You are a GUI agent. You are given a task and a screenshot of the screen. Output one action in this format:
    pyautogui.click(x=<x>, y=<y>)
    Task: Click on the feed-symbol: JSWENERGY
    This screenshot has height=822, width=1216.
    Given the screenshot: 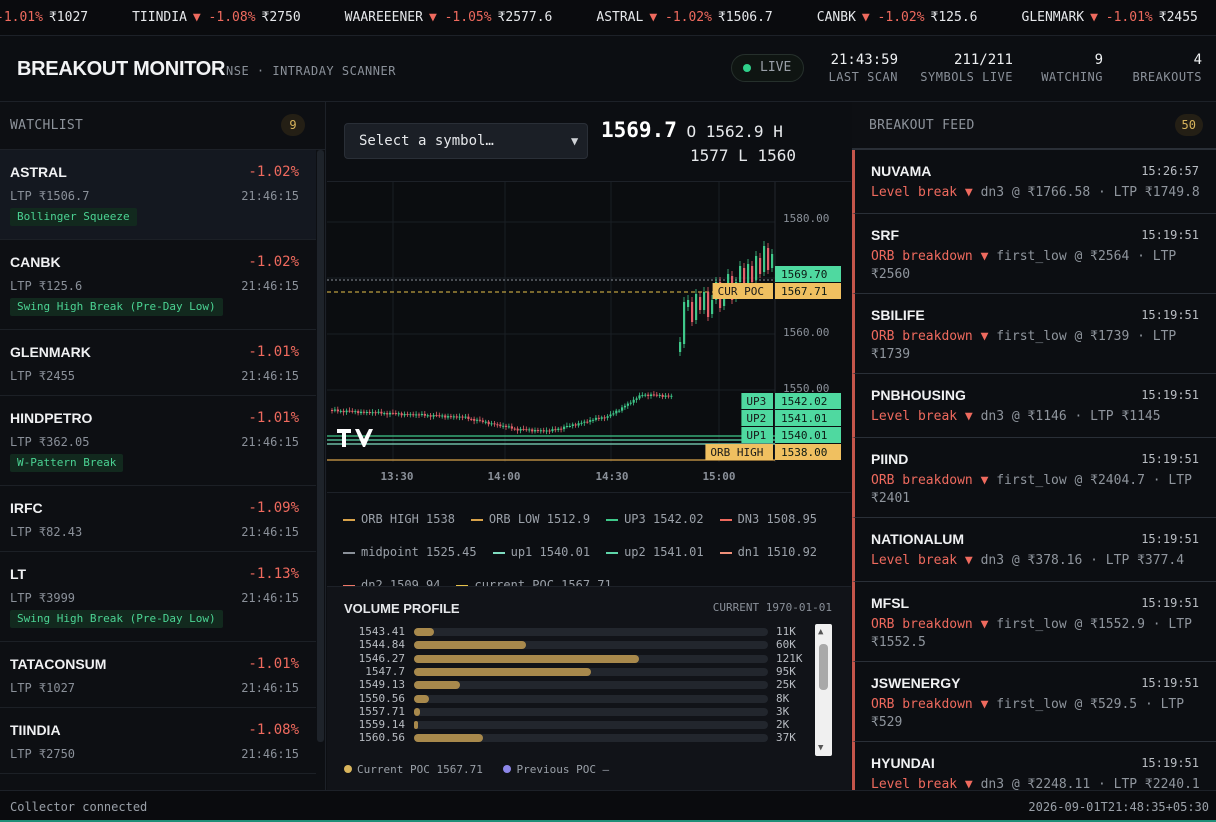 What is the action you would take?
    pyautogui.click(x=916, y=683)
    